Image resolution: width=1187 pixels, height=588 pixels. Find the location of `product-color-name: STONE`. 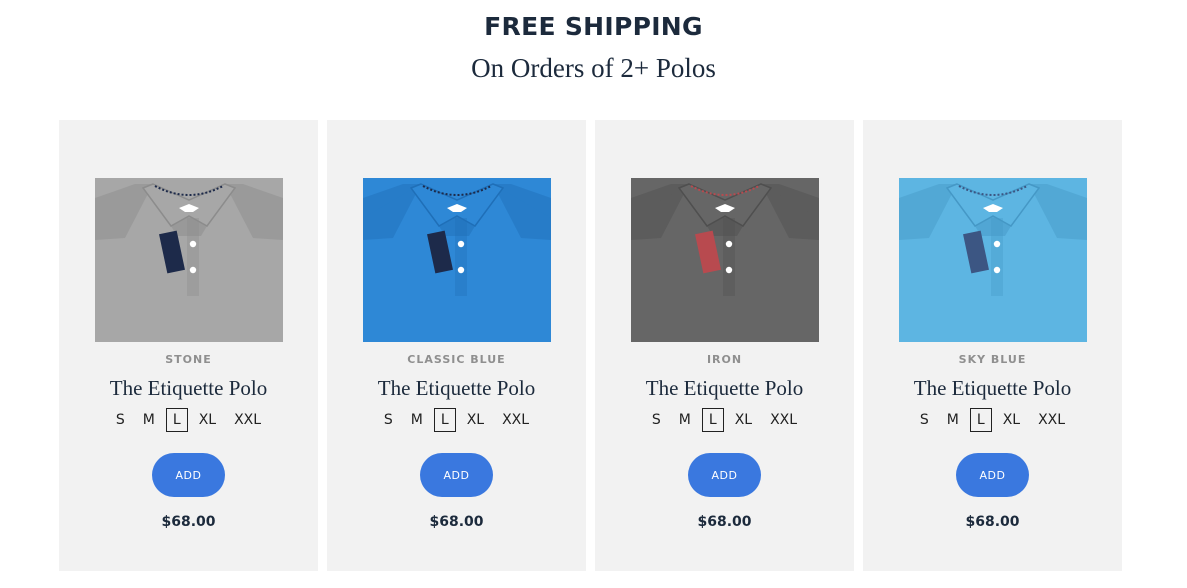

product-color-name: STONE is located at coordinates (188, 359).